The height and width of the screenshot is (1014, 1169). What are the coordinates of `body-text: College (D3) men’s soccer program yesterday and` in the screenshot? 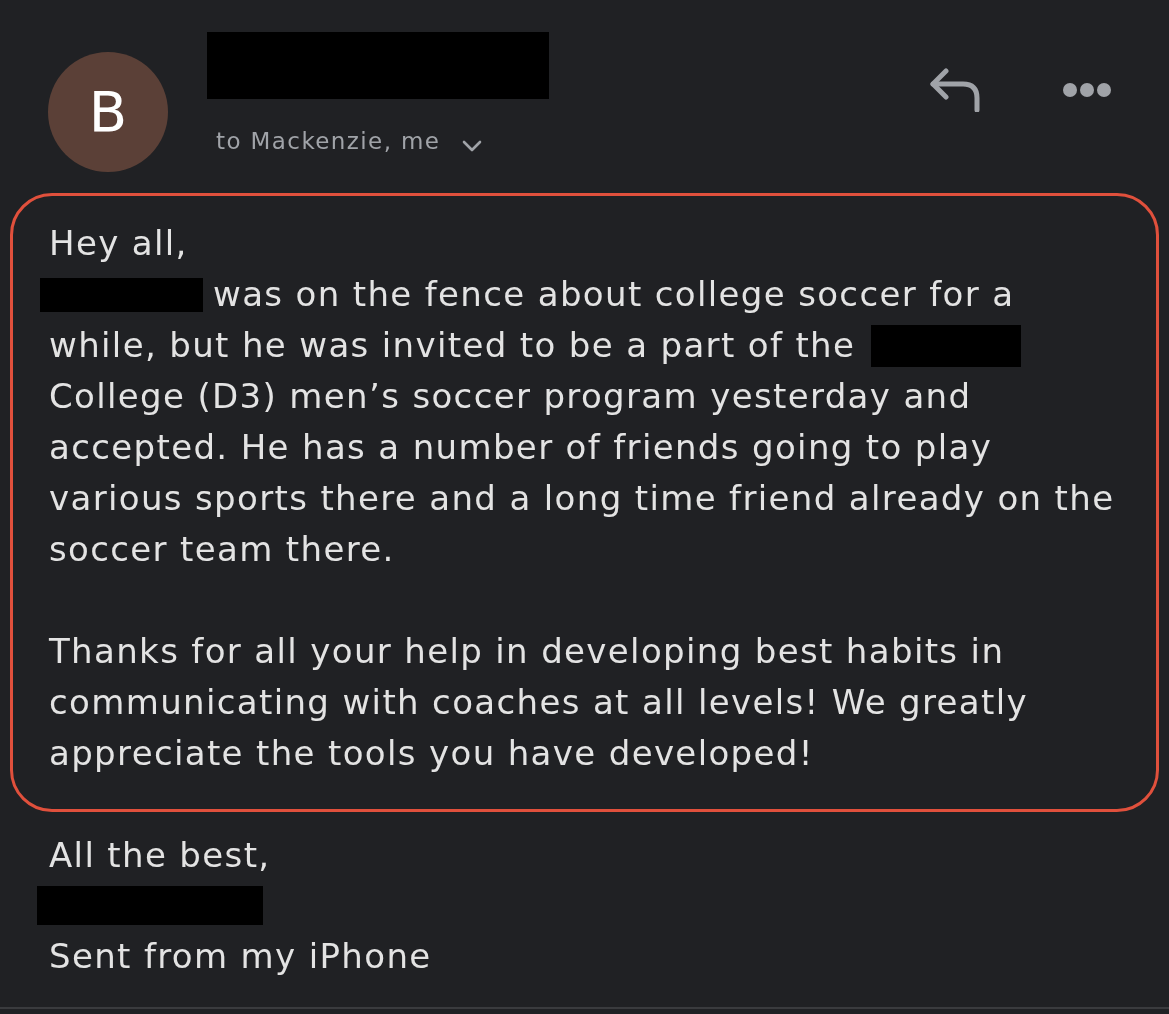 It's located at (510, 396).